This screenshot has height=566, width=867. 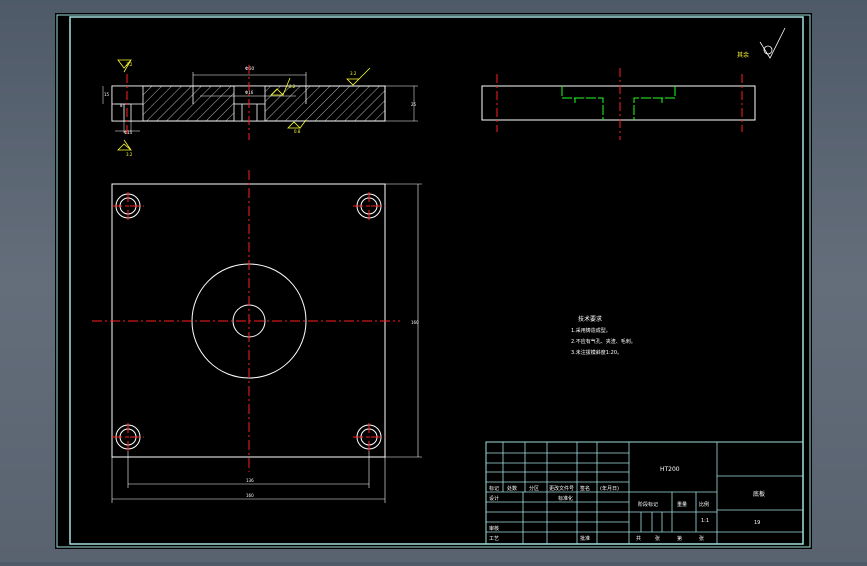 What do you see at coordinates (129, 64) in the screenshot?
I see `roughness-top-left: 3.2` at bounding box center [129, 64].